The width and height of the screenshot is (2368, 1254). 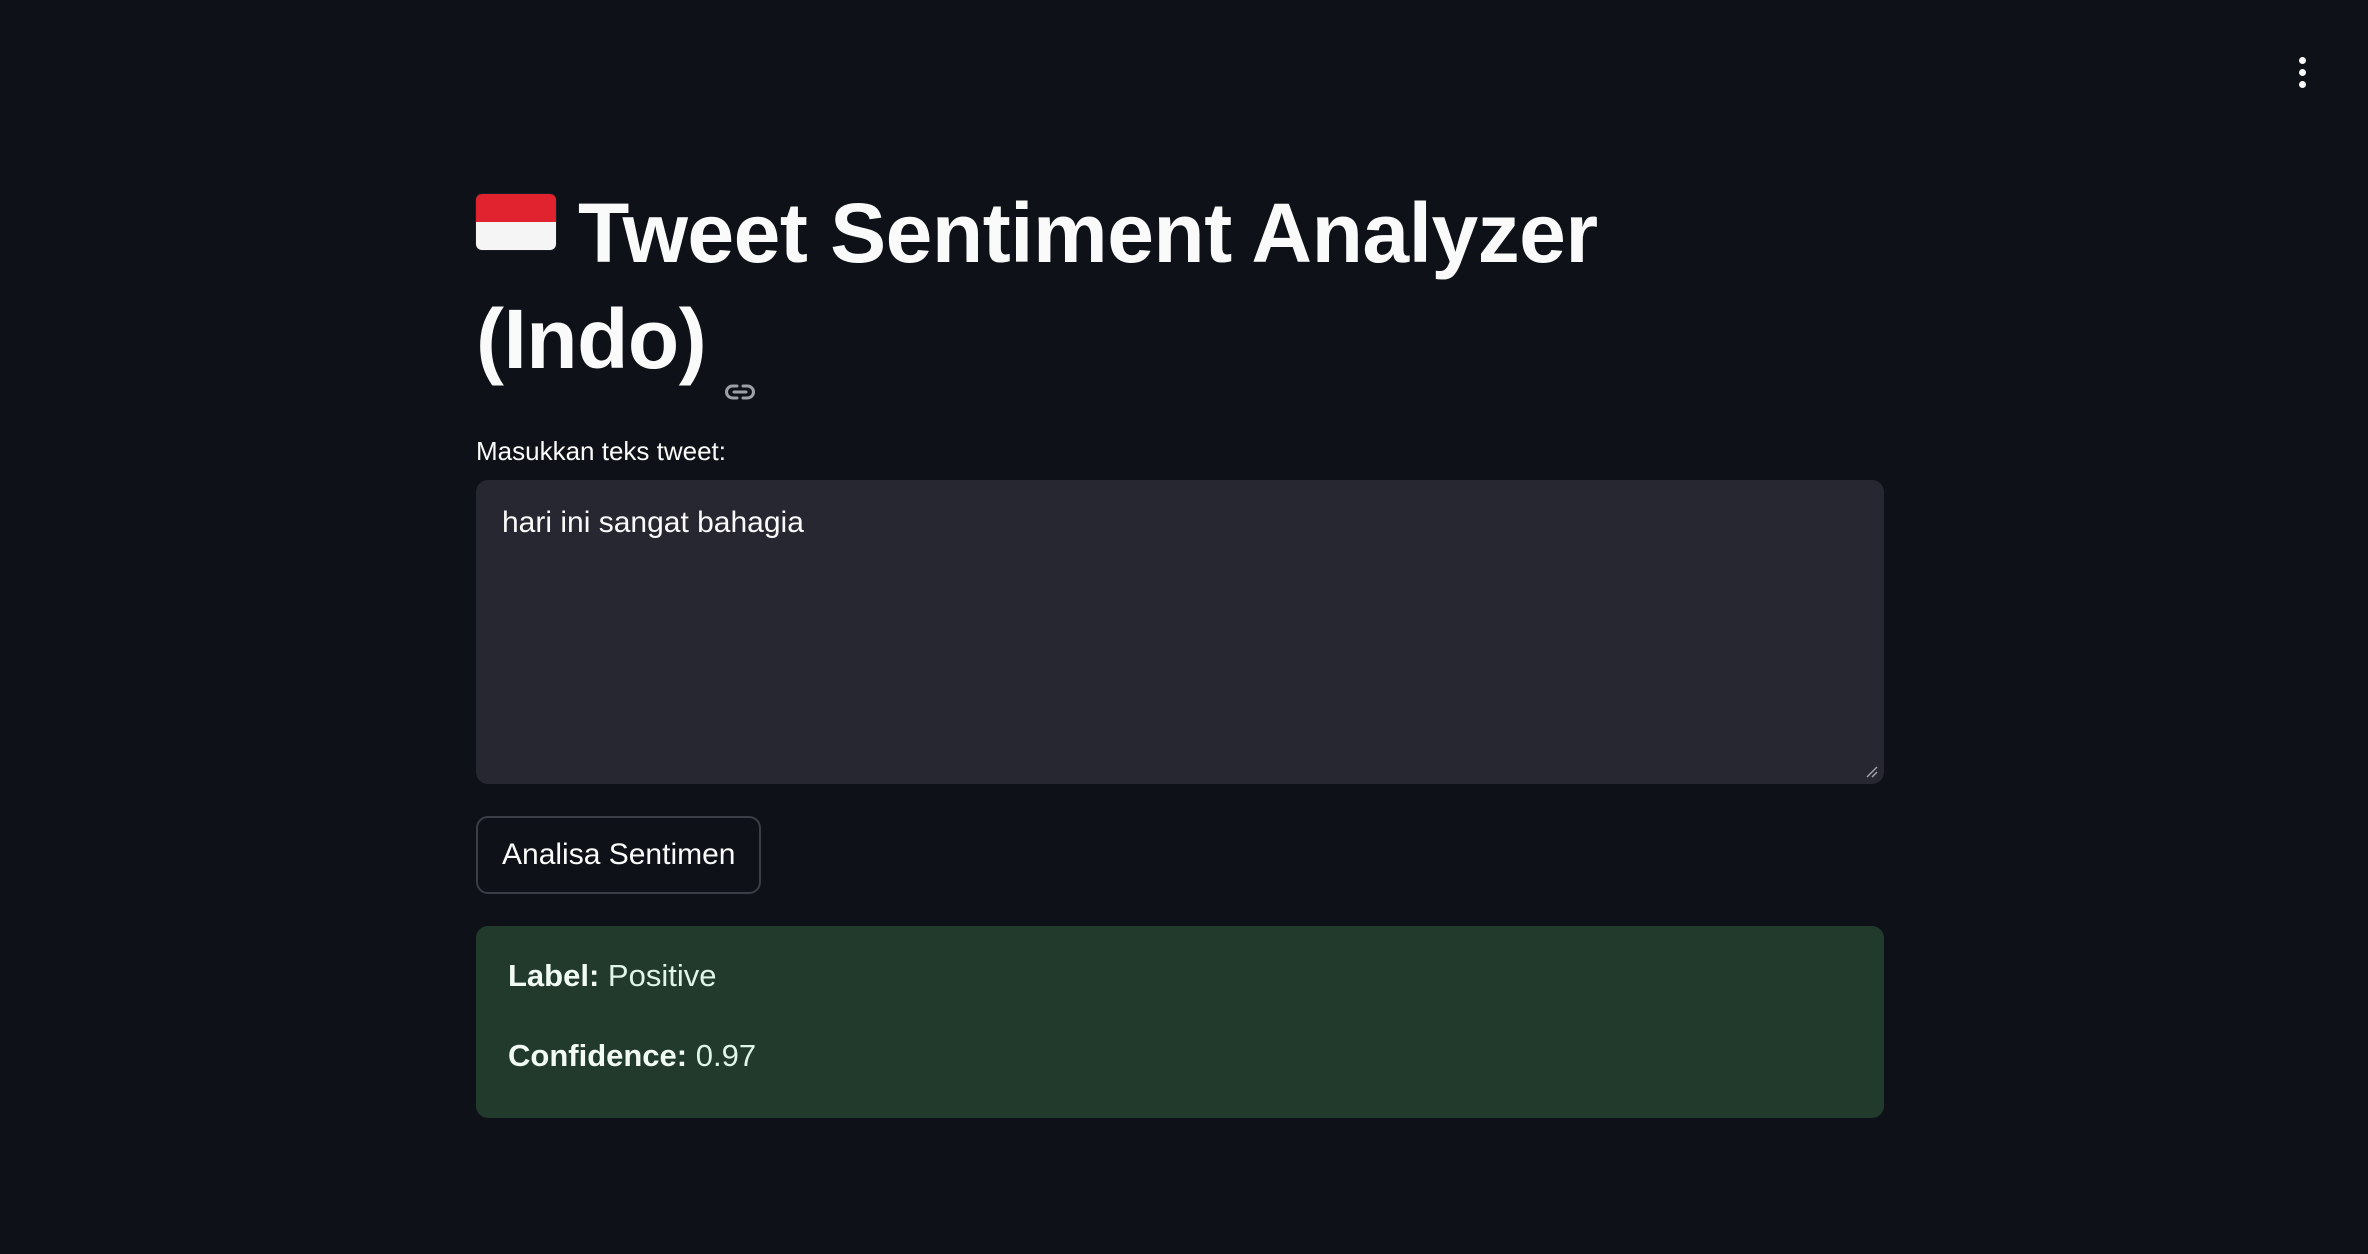 What do you see at coordinates (598, 1055) in the screenshot?
I see `result-confidence-key: Confidence:` at bounding box center [598, 1055].